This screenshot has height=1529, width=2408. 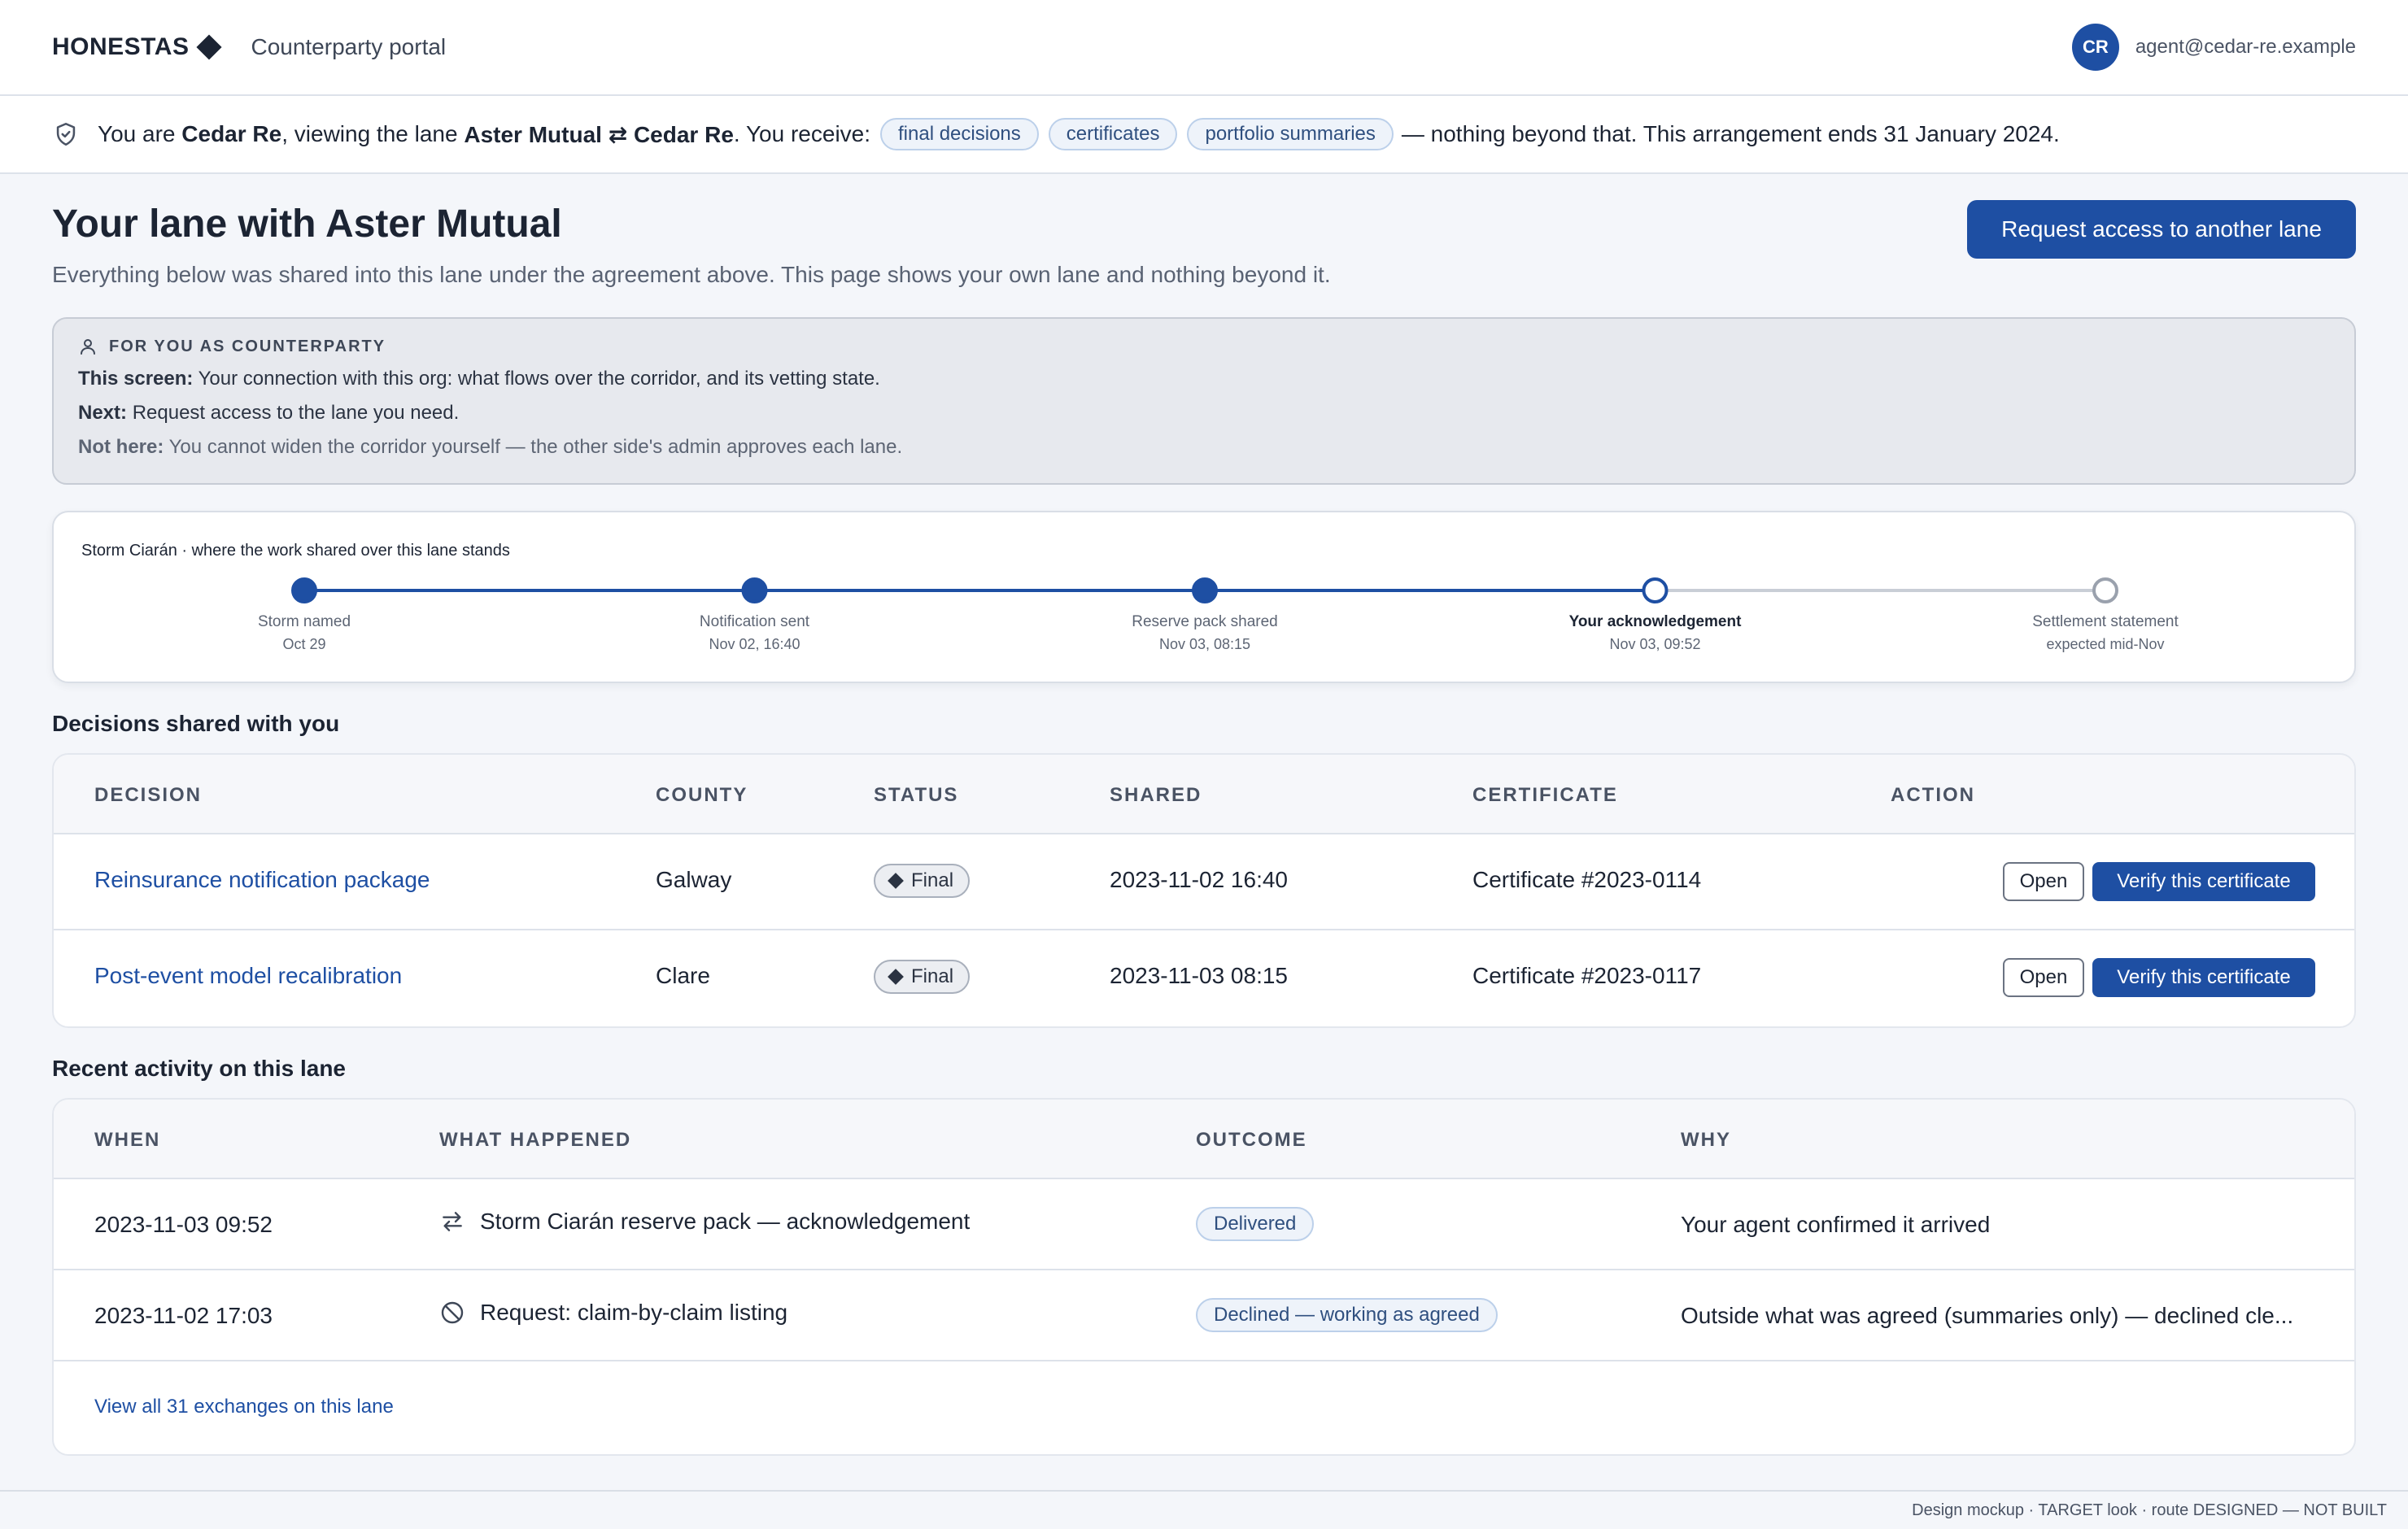 I want to click on activity-what-text: Request: claim-by-claim listing, so click(x=634, y=1312).